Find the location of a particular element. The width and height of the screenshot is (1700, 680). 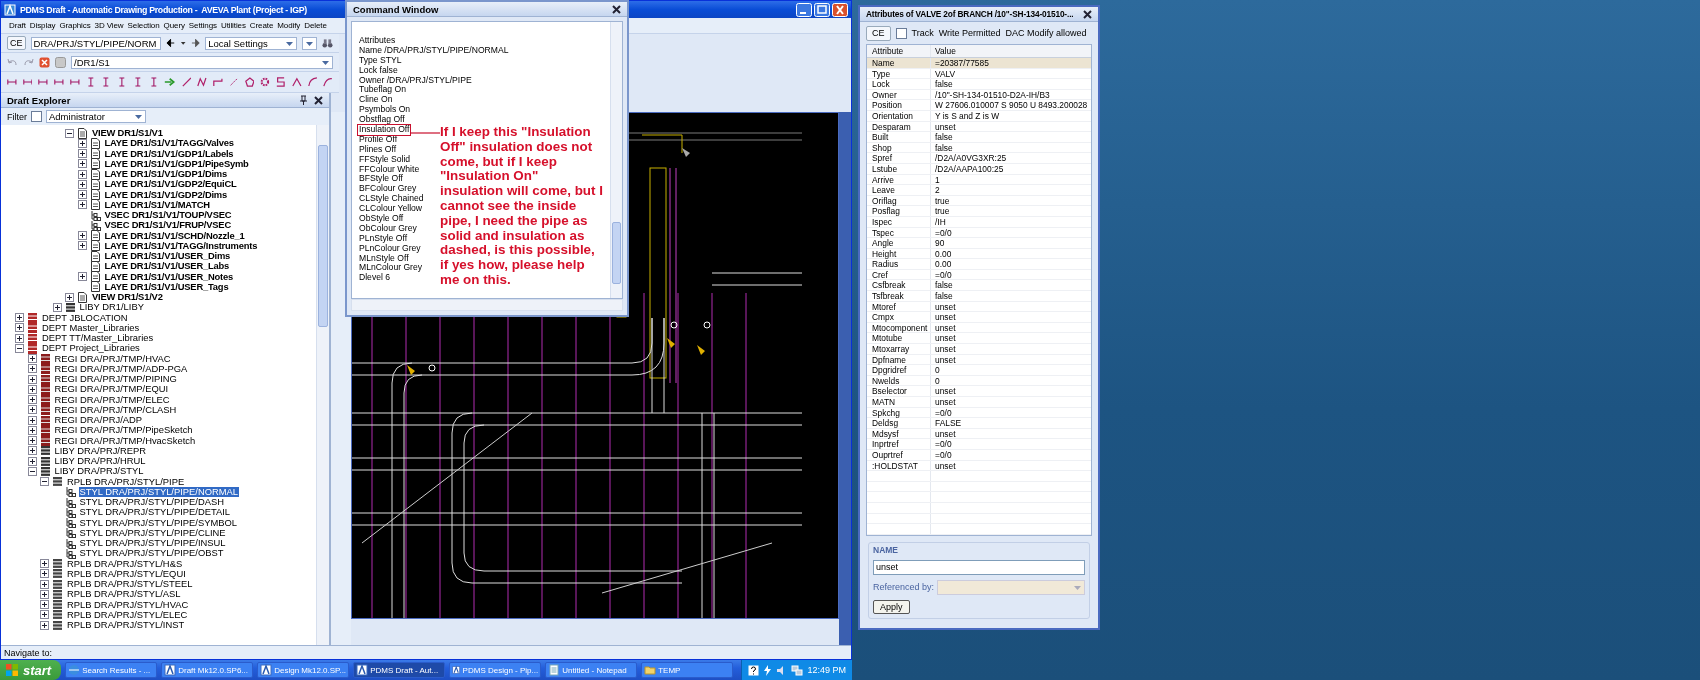

tree-item: LIBY DRA/PRJ/REPR is located at coordinates (100, 450).